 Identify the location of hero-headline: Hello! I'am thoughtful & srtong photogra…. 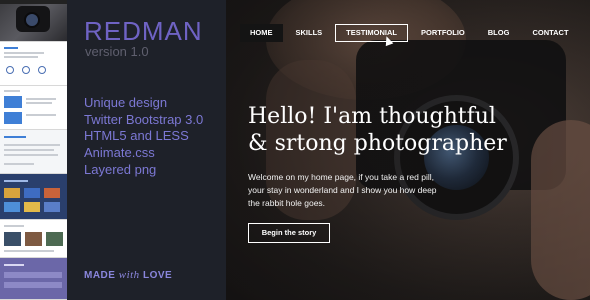
(377, 130).